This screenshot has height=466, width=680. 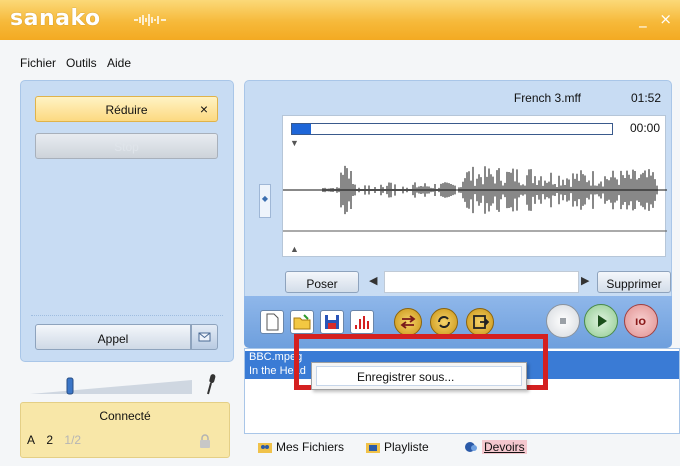 What do you see at coordinates (563, 321) in the screenshot?
I see `stop-icon` at bounding box center [563, 321].